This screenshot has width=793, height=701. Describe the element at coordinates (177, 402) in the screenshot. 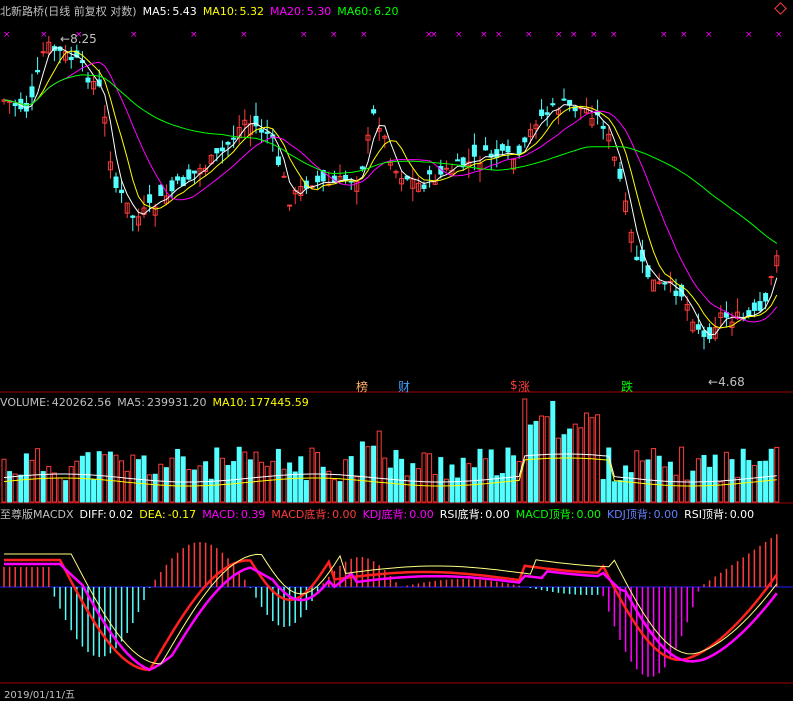

I see `vol-ma5-value: 239931.20` at that location.